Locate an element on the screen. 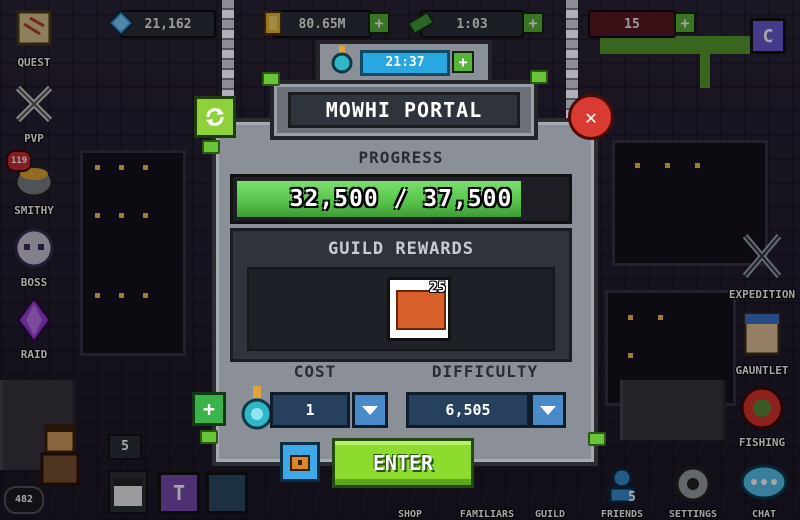 This screenshot has height=520, width=800. difficulty-value: 6,505 is located at coordinates (468, 410).